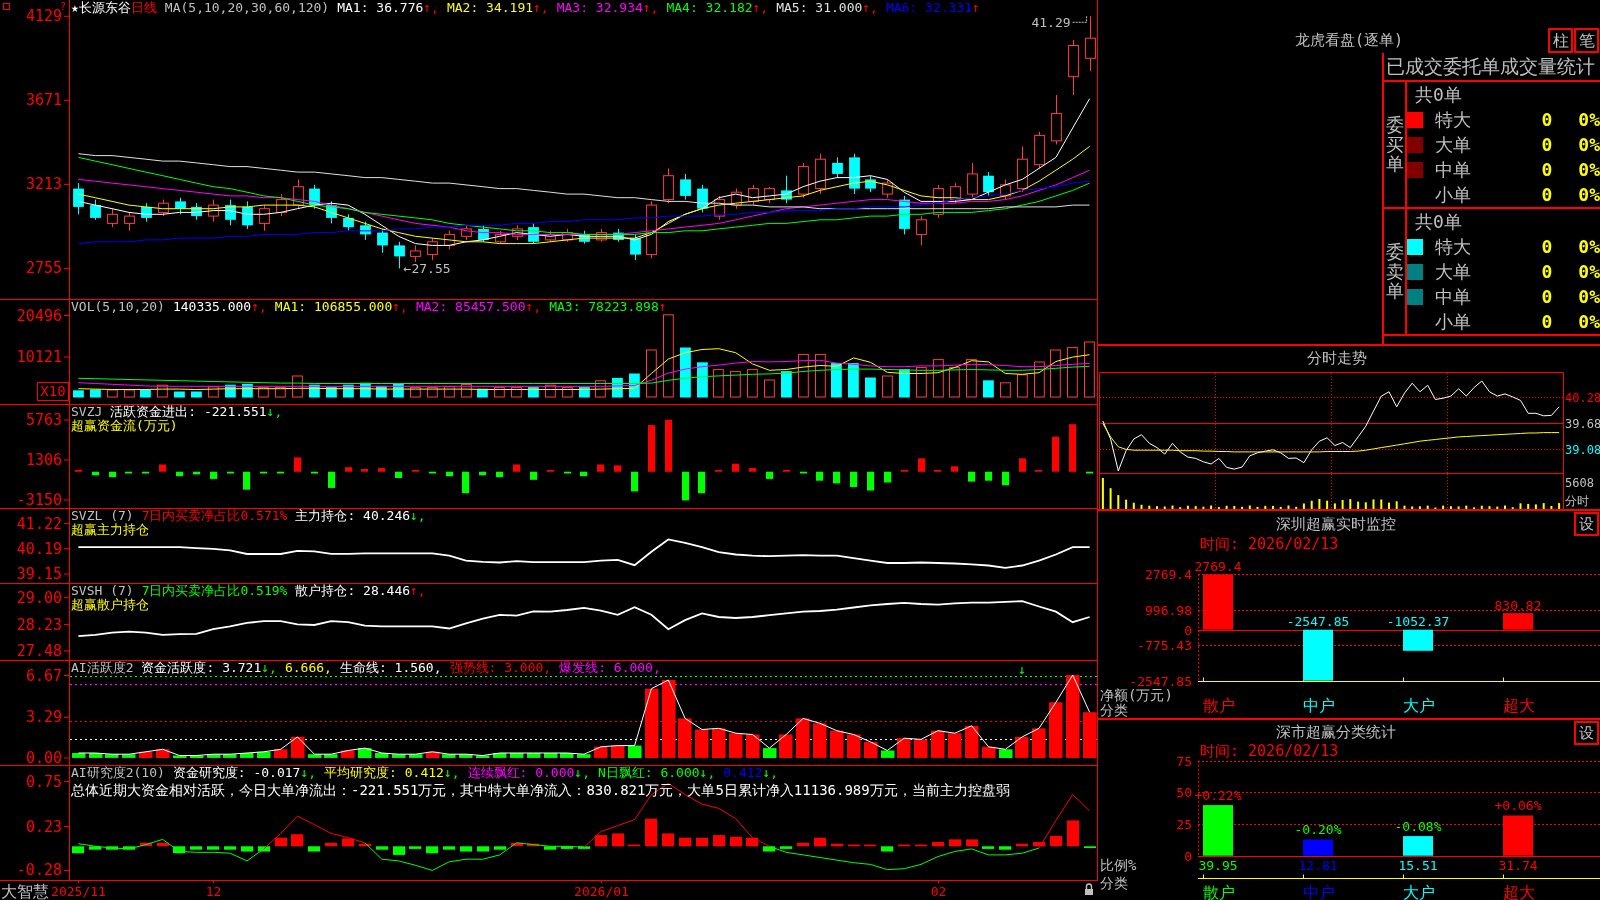  What do you see at coordinates (1586, 40) in the screenshot?
I see `view-toggle-button: 笔` at bounding box center [1586, 40].